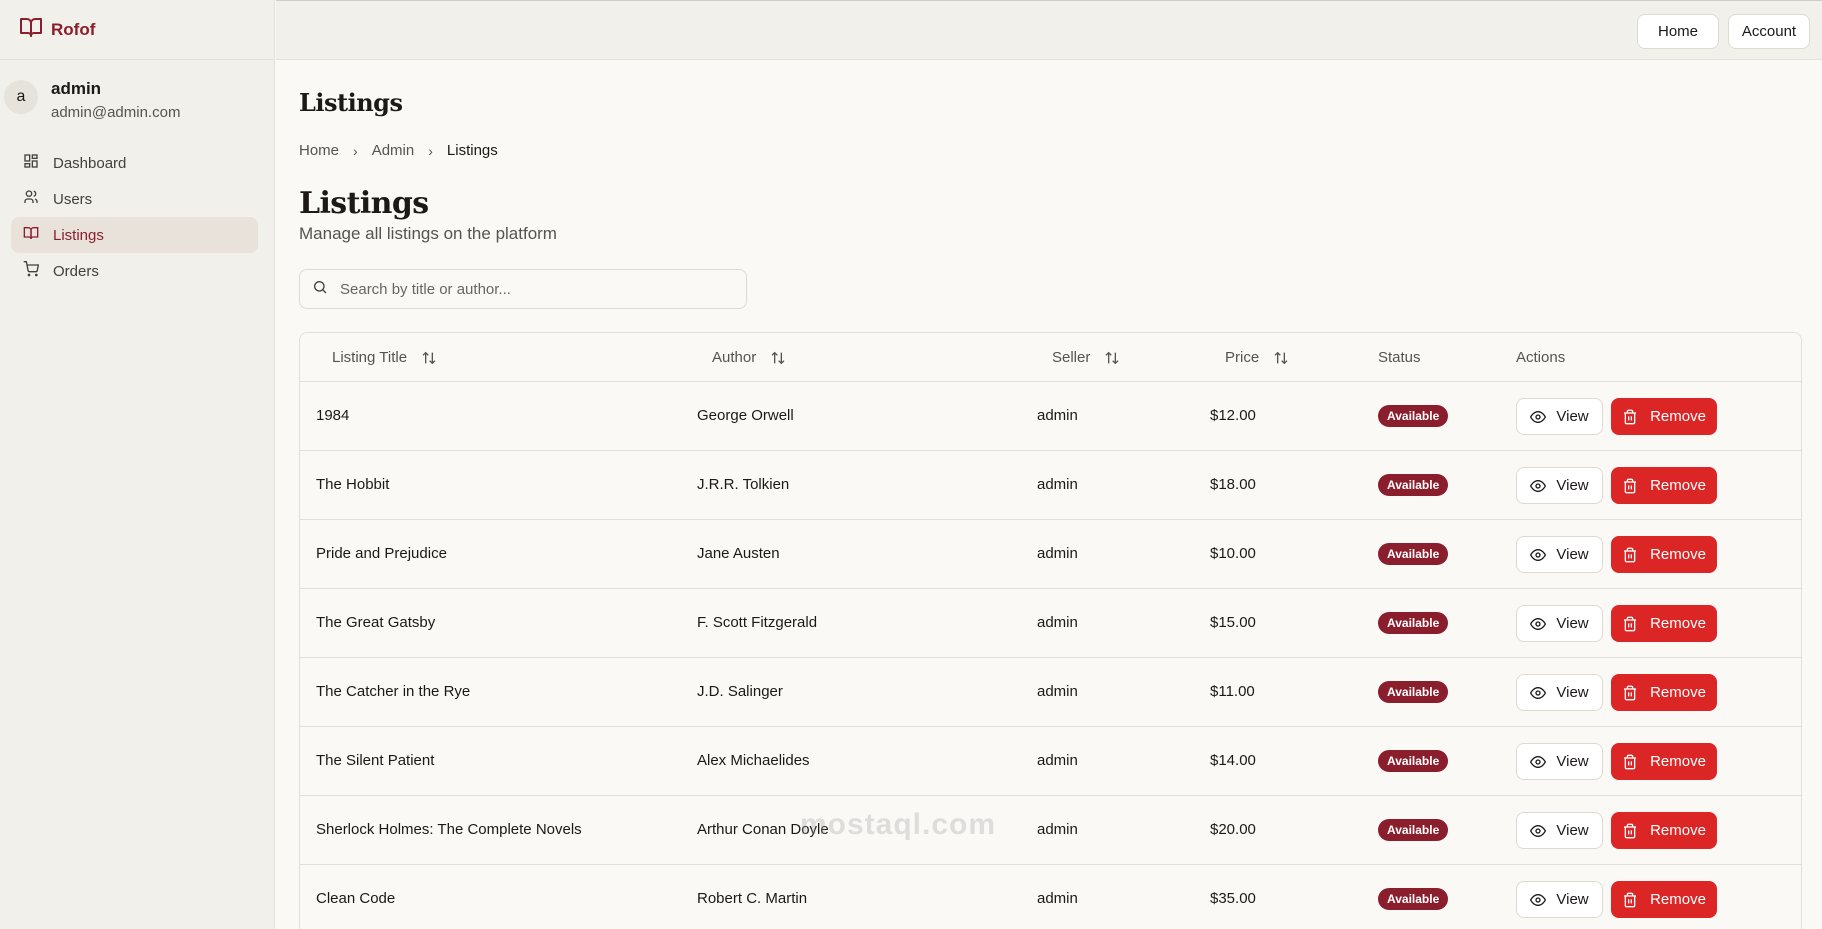 This screenshot has height=929, width=1822. I want to click on header-title: Listings, so click(351, 102).